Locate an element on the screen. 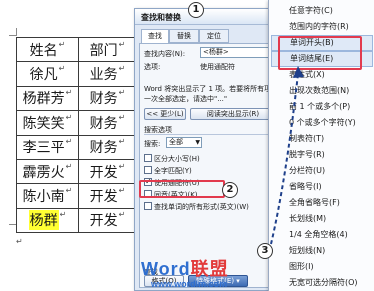 Image resolution: width=374 pixels, height=291 pixels. step-badge-1: 1 is located at coordinates (196, 10).